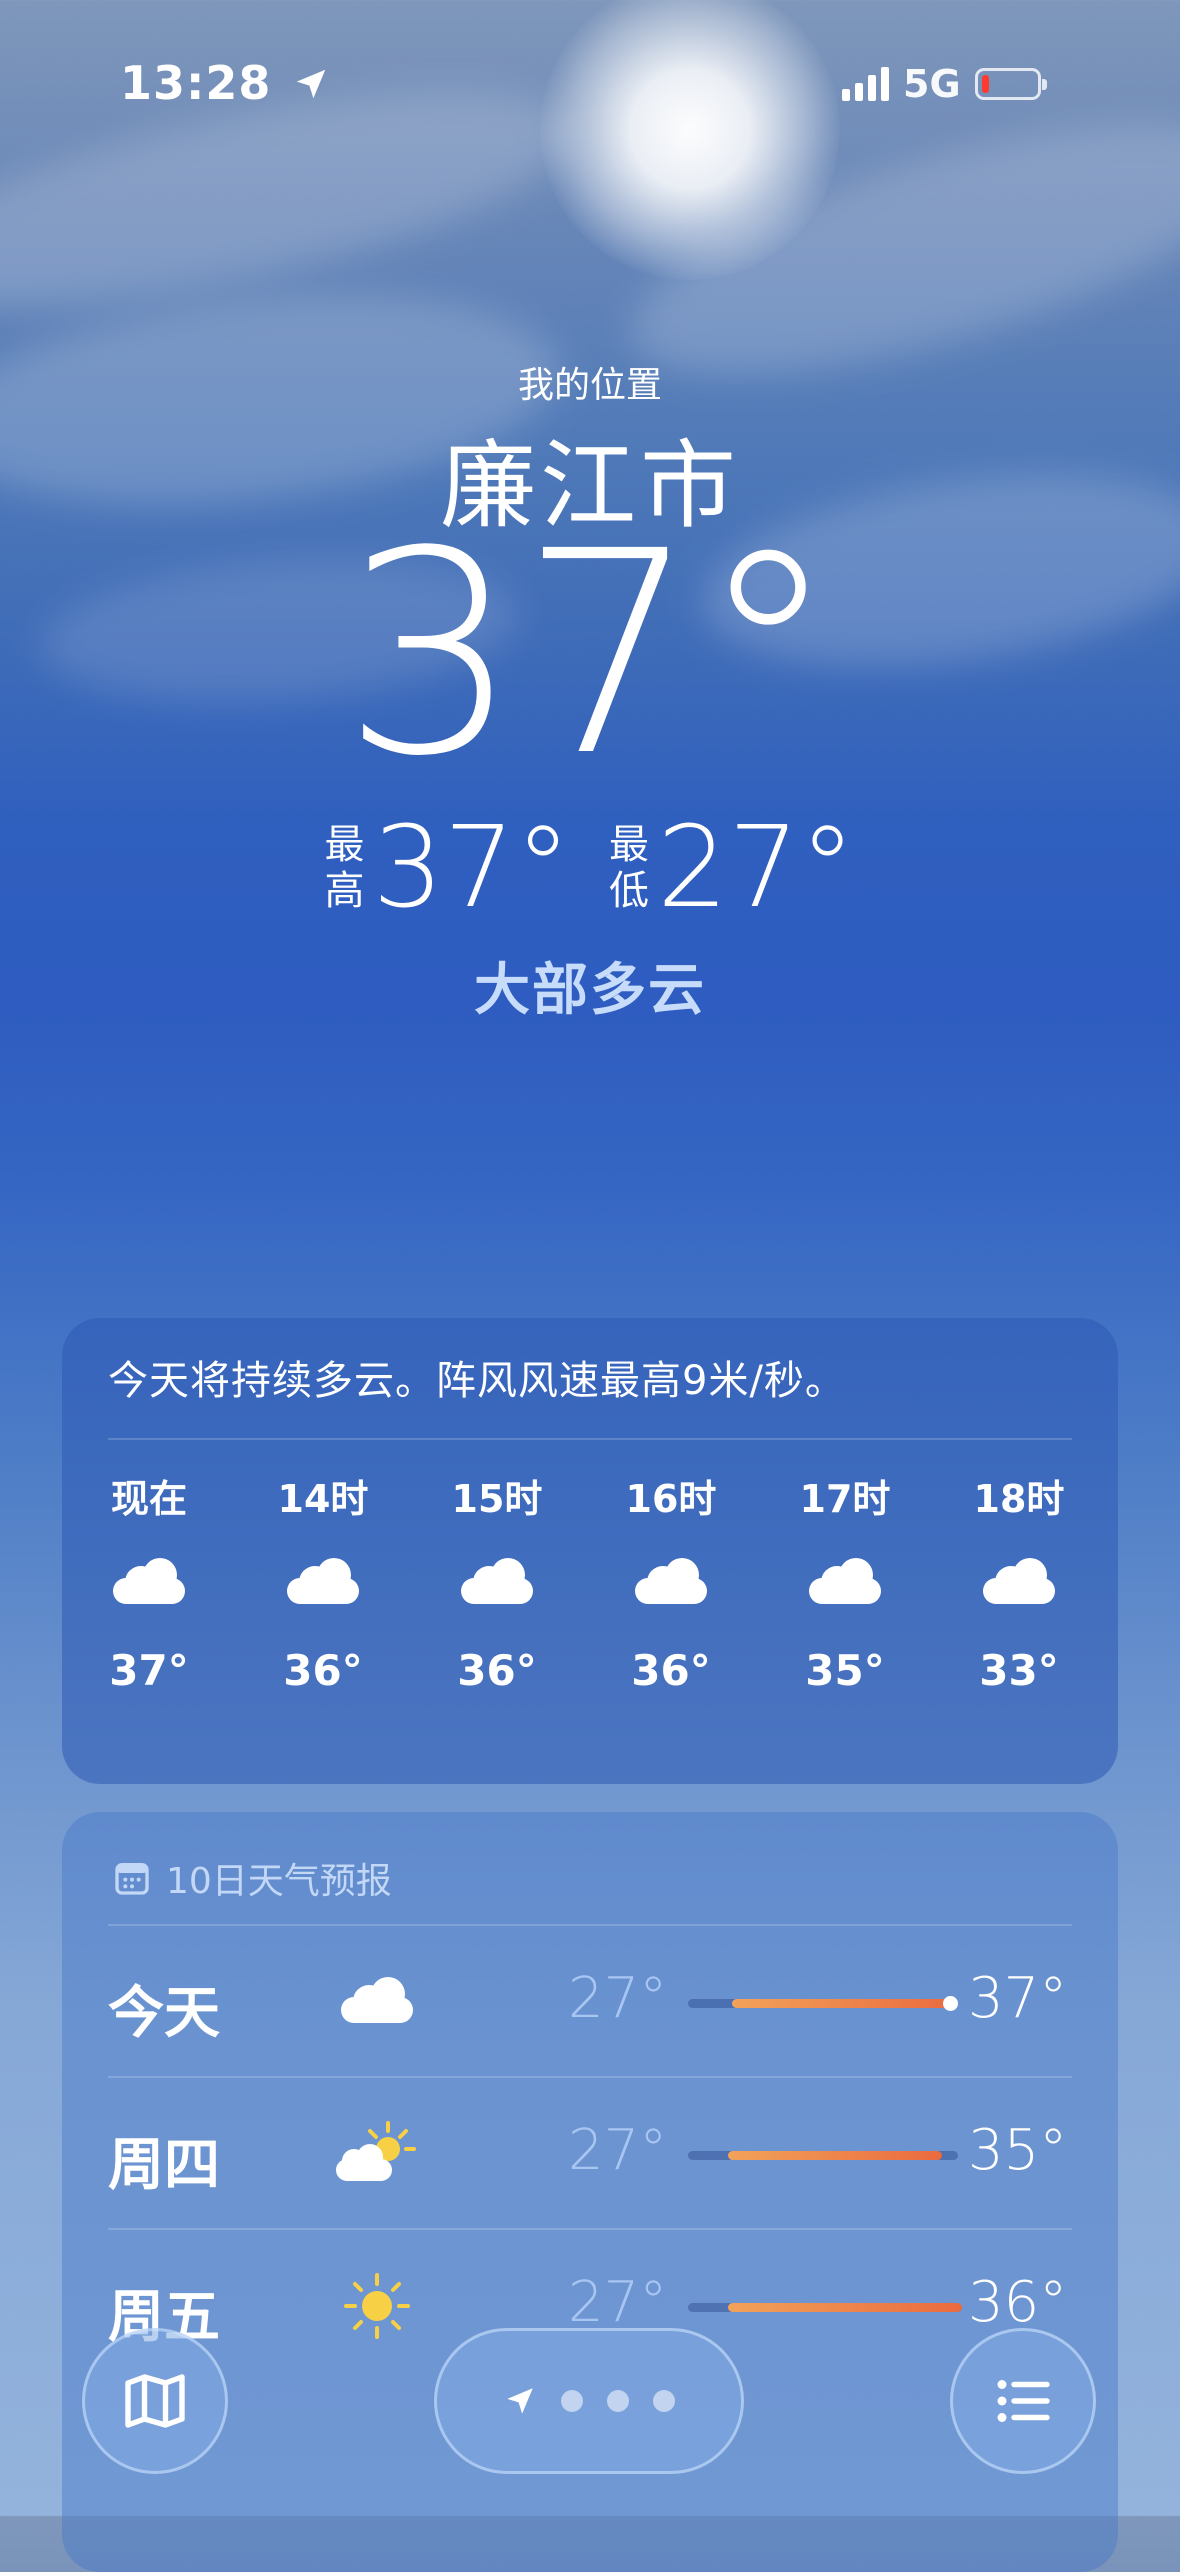 This screenshot has height=2572, width=1180. I want to click on high-low: 最高 37° 最低 27°, so click(590, 868).